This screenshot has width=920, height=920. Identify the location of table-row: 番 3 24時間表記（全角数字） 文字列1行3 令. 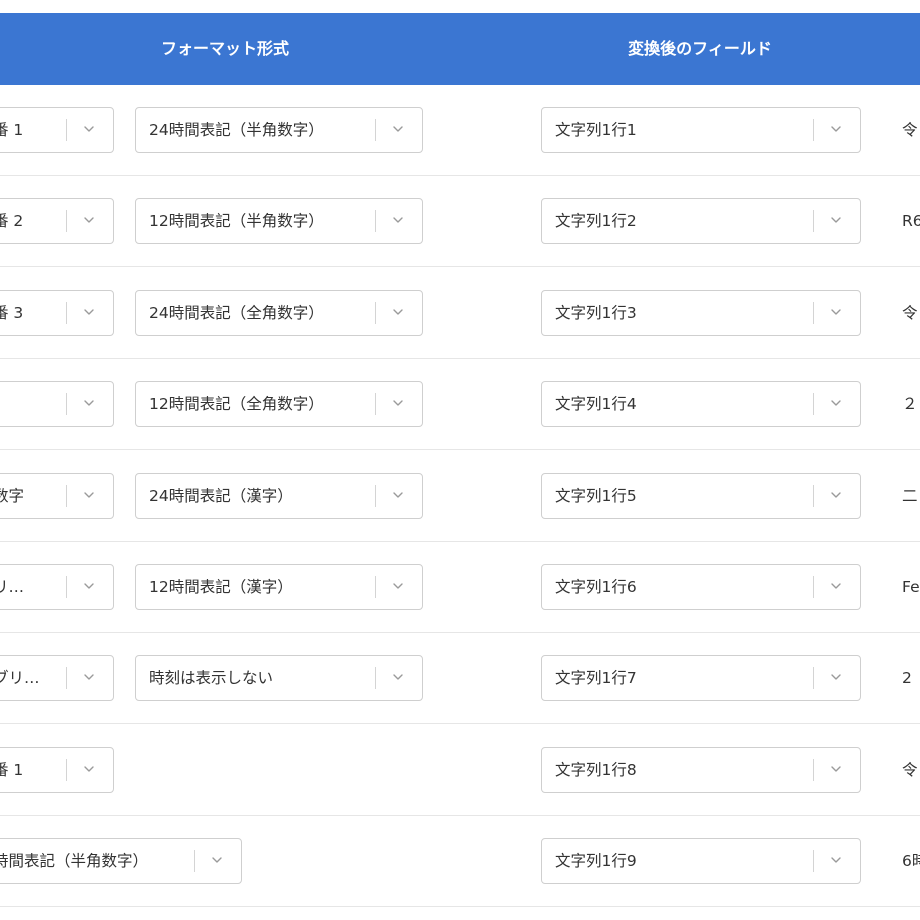
(460, 313).